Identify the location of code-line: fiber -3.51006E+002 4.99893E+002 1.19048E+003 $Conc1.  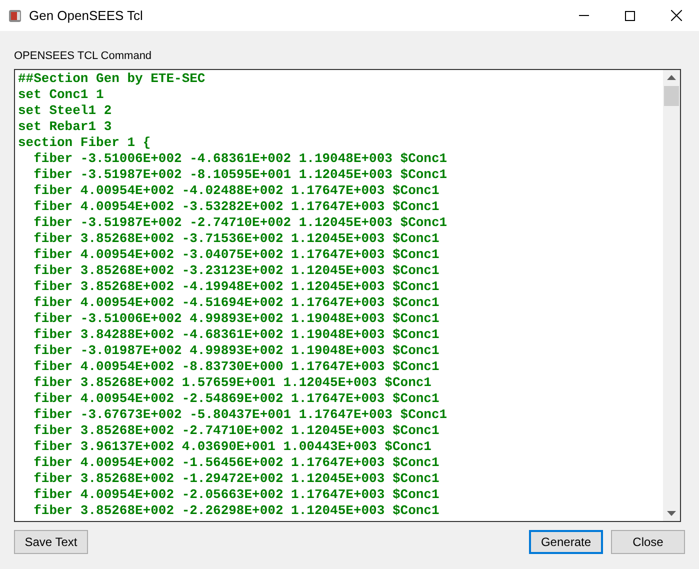
(236, 319).